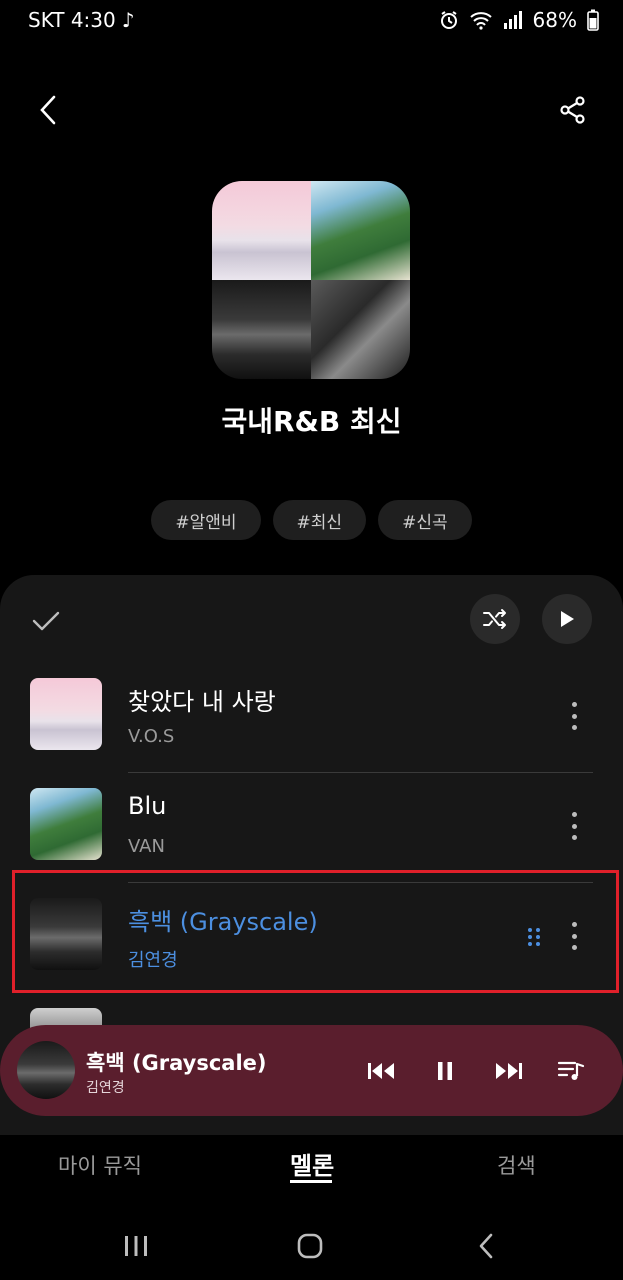  I want to click on share-button, so click(573, 110).